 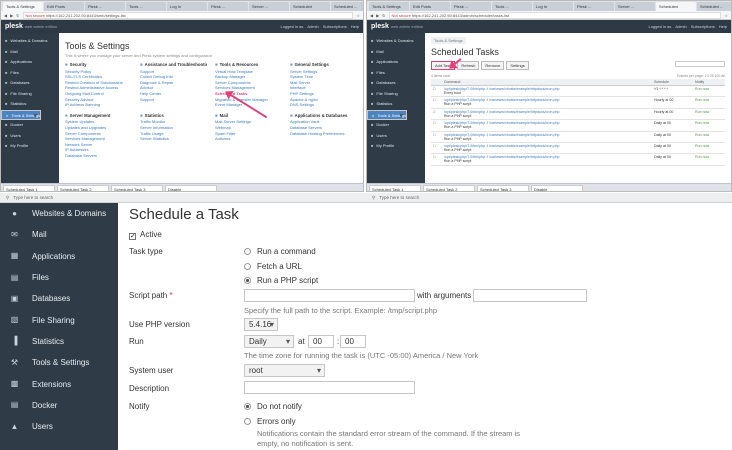 What do you see at coordinates (59, 405) in the screenshot?
I see `sidebar-item-docker: ▤ Docker` at bounding box center [59, 405].